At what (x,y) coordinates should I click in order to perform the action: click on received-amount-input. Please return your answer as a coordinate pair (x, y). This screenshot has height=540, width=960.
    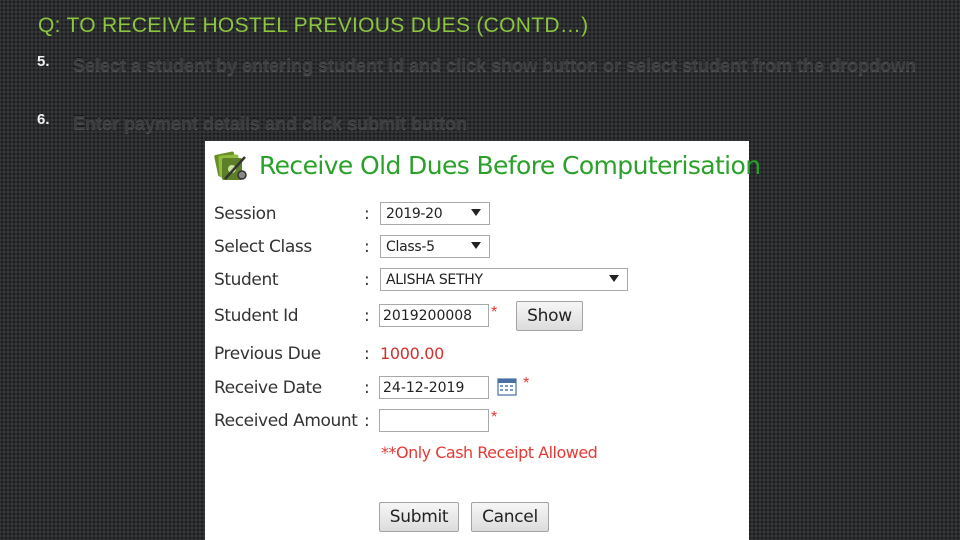
    Looking at the image, I should click on (434, 420).